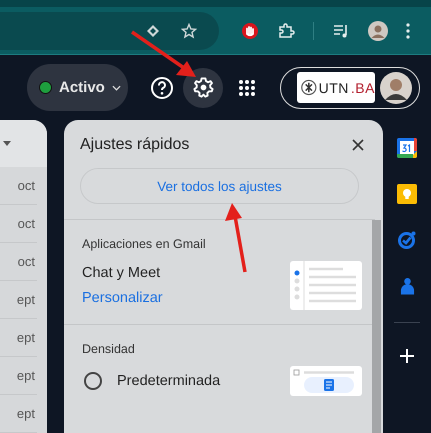 The height and width of the screenshot is (433, 431). What do you see at coordinates (326, 285) in the screenshot?
I see `layout-preview-icon` at bounding box center [326, 285].